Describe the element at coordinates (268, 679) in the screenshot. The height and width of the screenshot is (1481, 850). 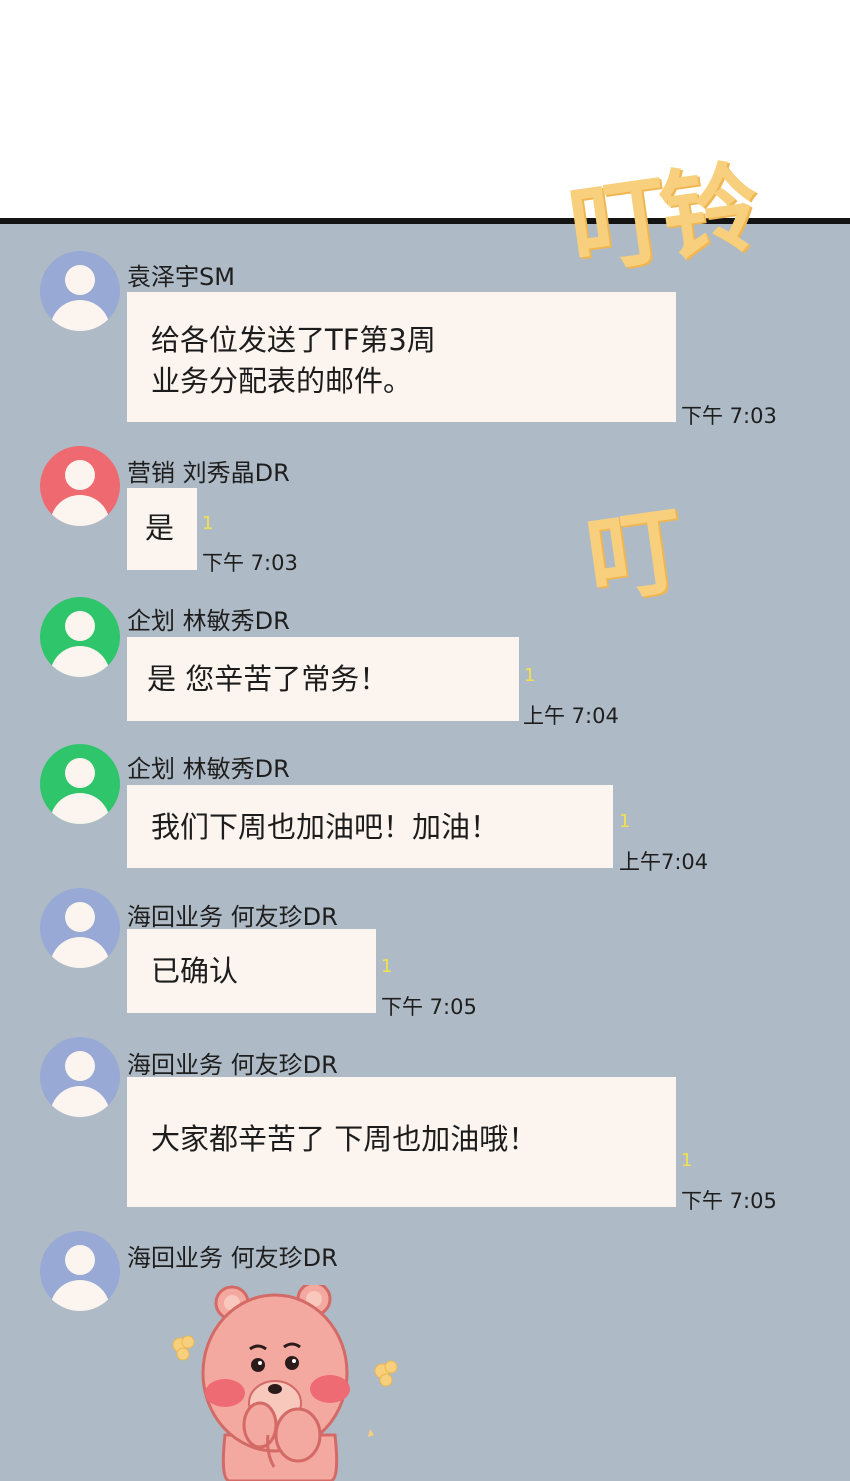
I see `message-text: 是 您辛苦了常务！` at that location.